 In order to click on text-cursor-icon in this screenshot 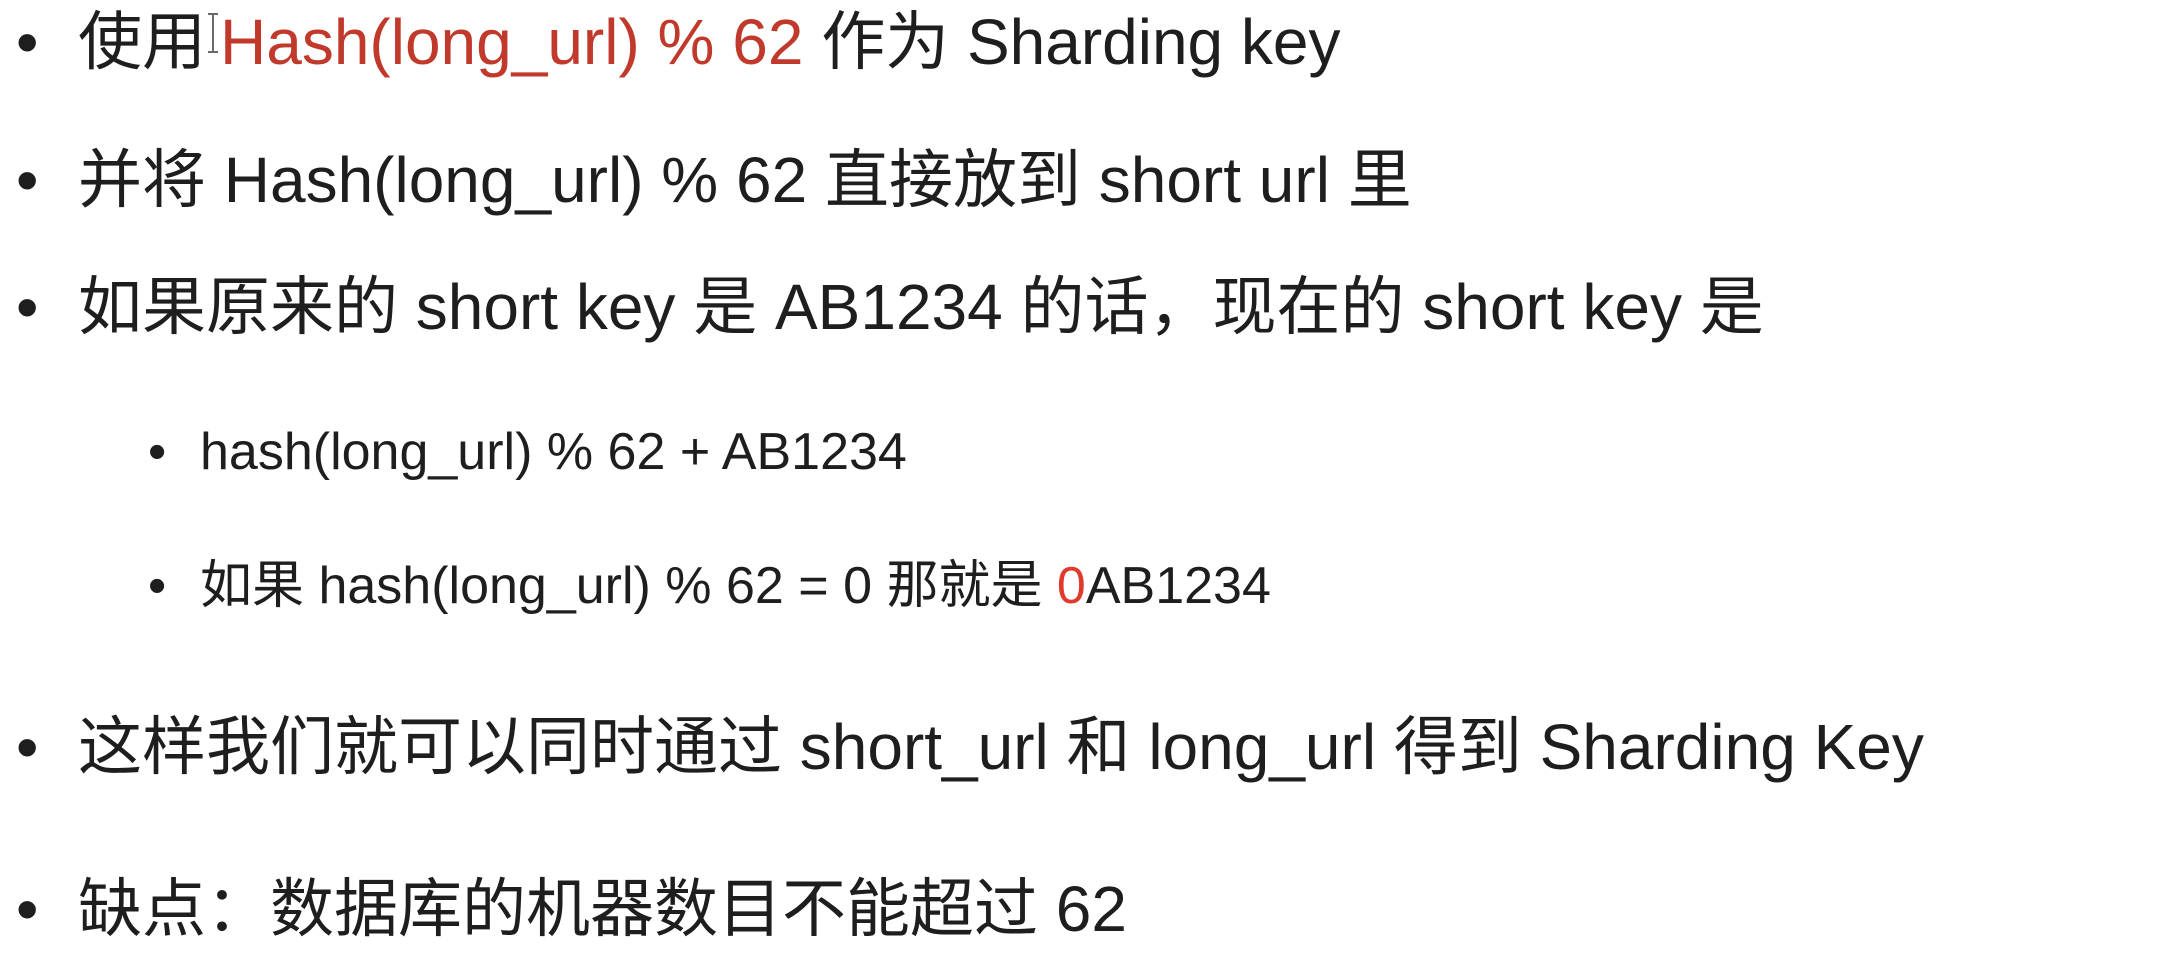, I will do `click(213, 33)`.